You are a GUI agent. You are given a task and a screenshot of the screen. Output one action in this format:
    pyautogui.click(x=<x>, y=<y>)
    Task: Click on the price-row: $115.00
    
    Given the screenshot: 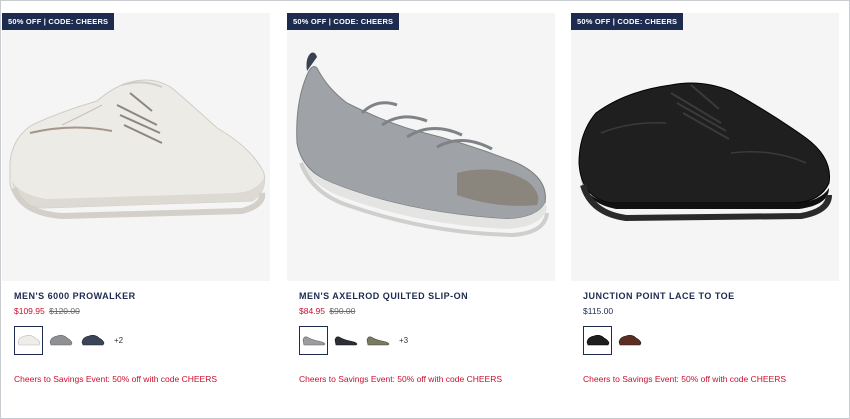 What is the action you would take?
    pyautogui.click(x=598, y=311)
    